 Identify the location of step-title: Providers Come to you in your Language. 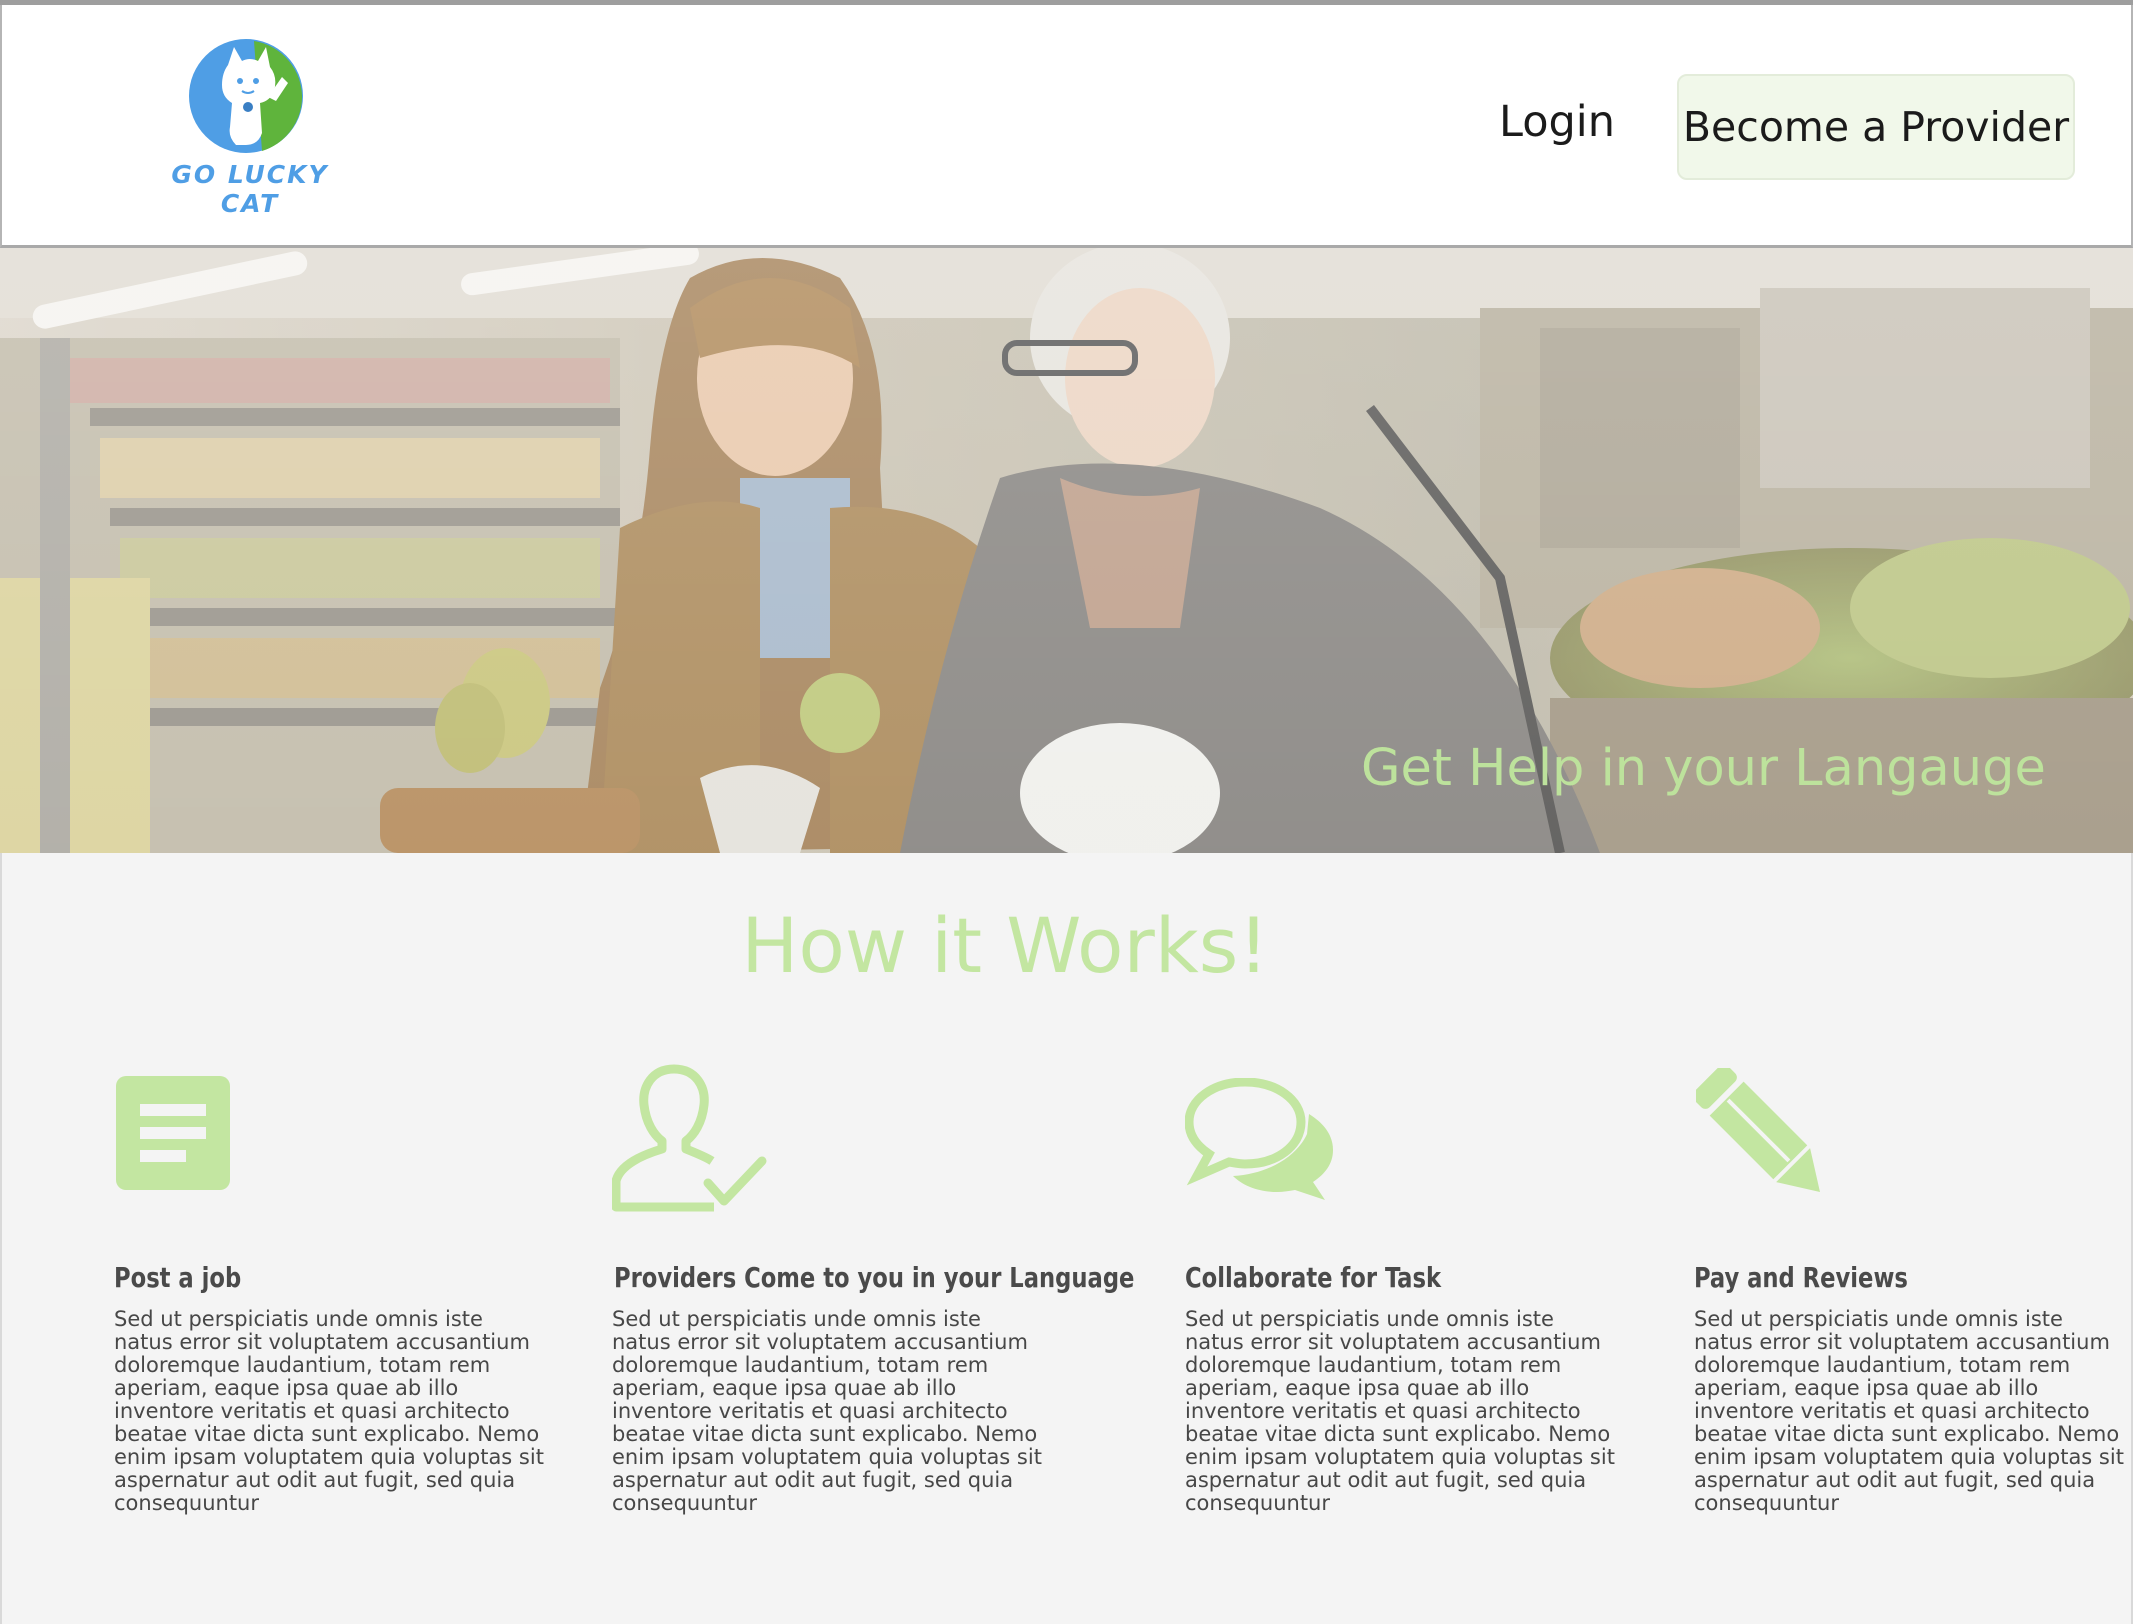
(874, 1277).